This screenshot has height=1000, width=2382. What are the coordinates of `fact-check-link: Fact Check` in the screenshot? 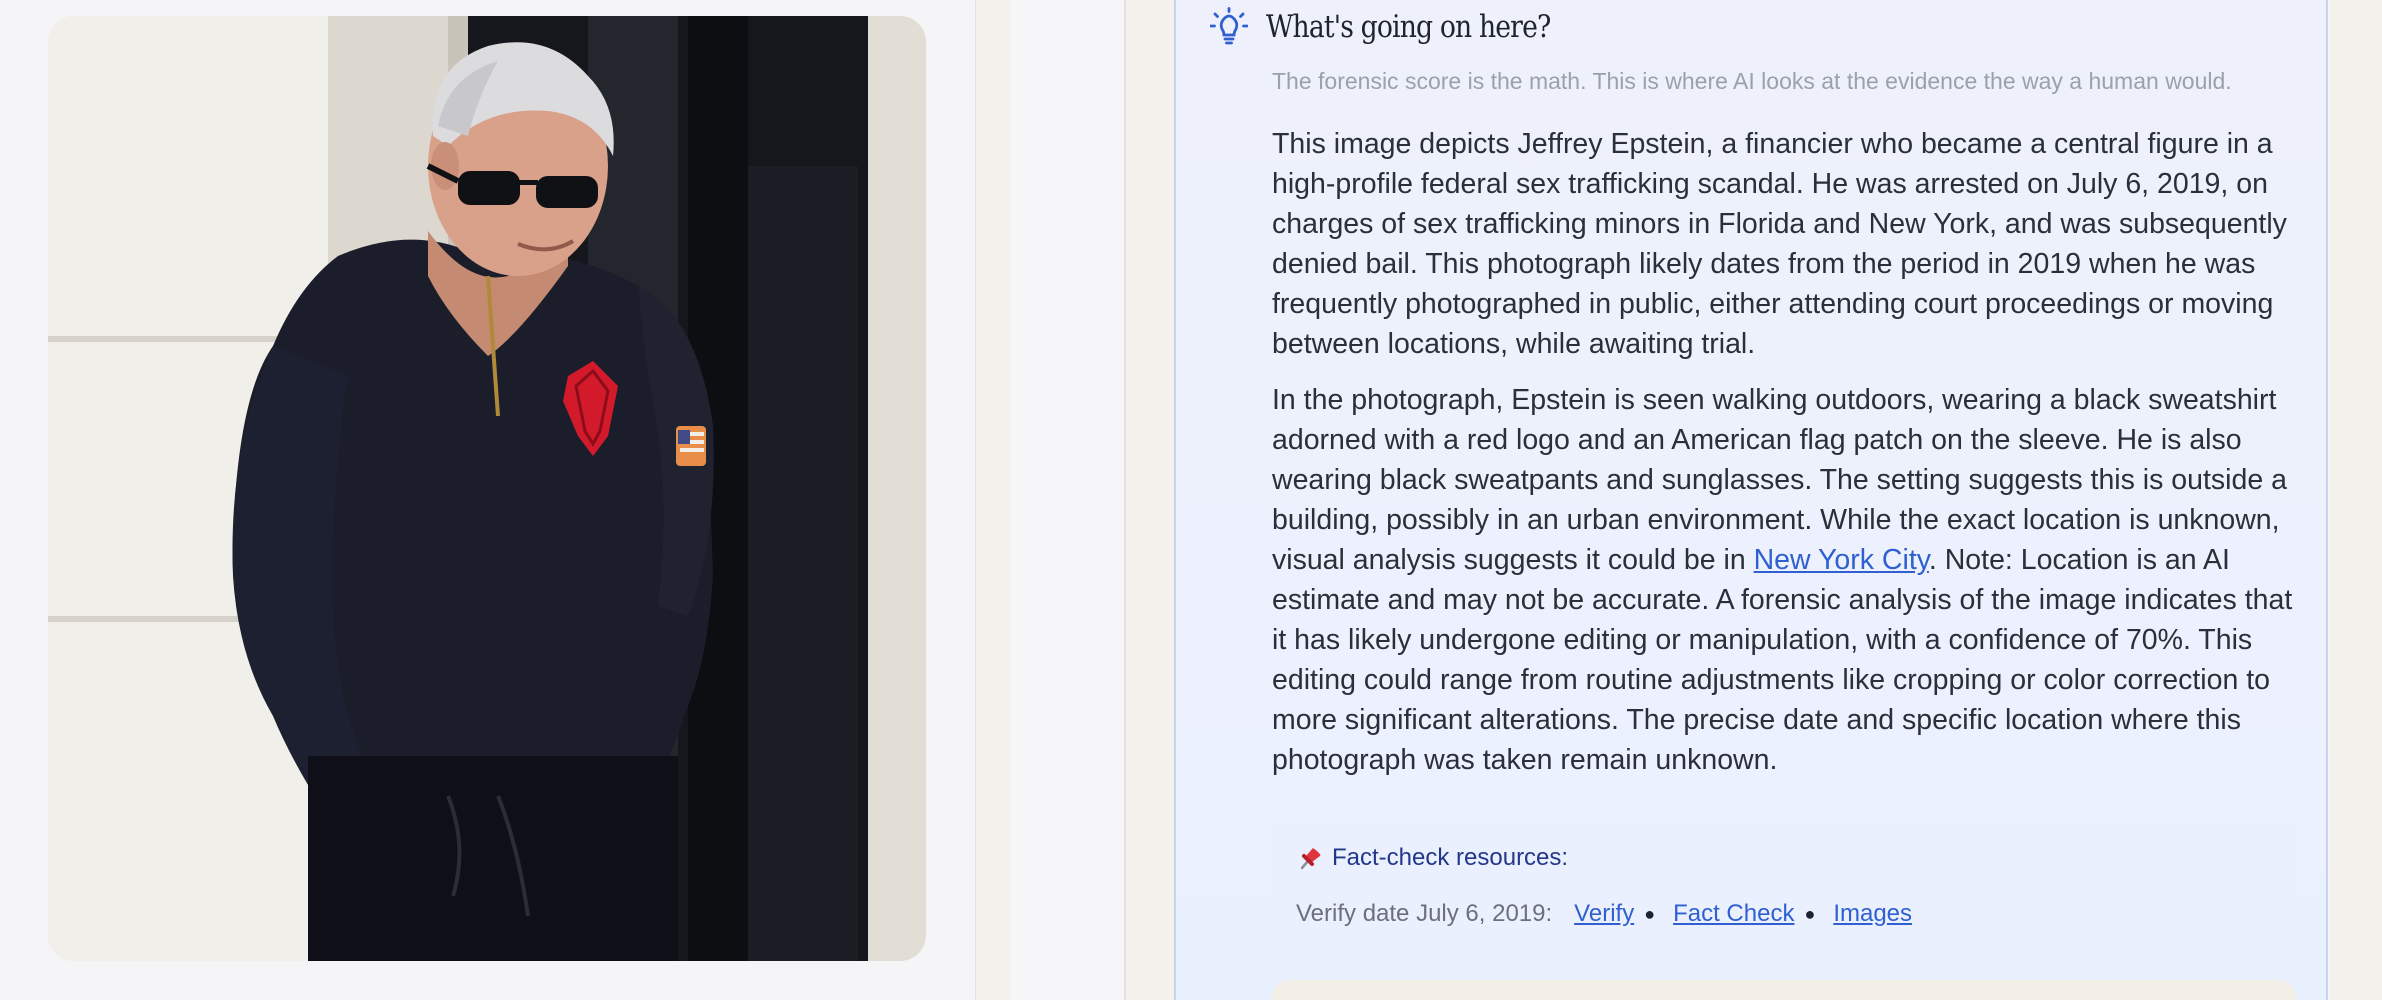 It's located at (1733, 914).